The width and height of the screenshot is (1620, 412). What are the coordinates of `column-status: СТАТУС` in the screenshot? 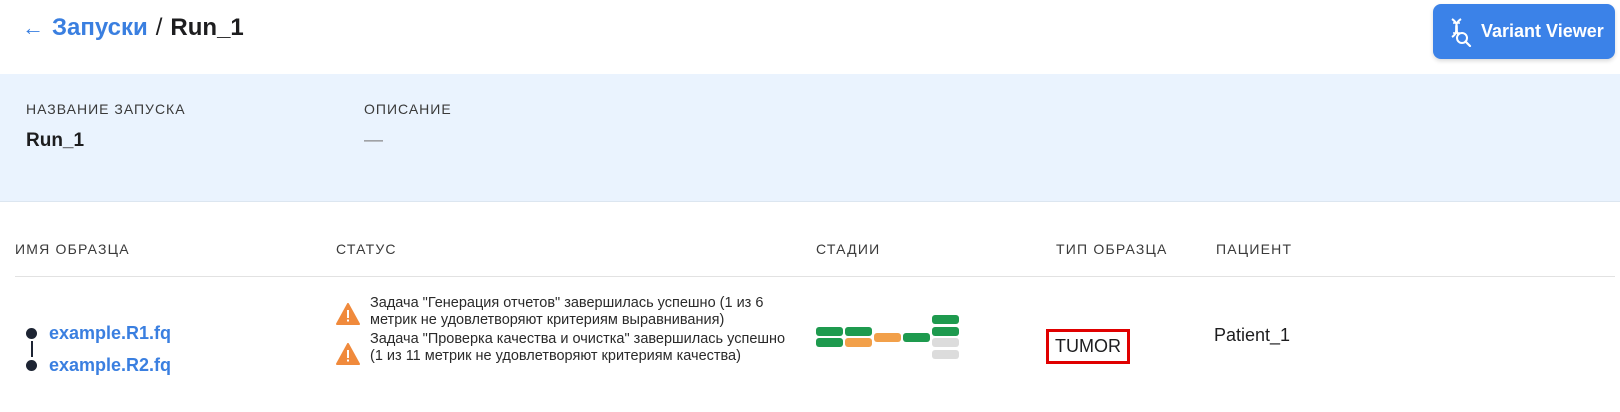 It's located at (366, 249).